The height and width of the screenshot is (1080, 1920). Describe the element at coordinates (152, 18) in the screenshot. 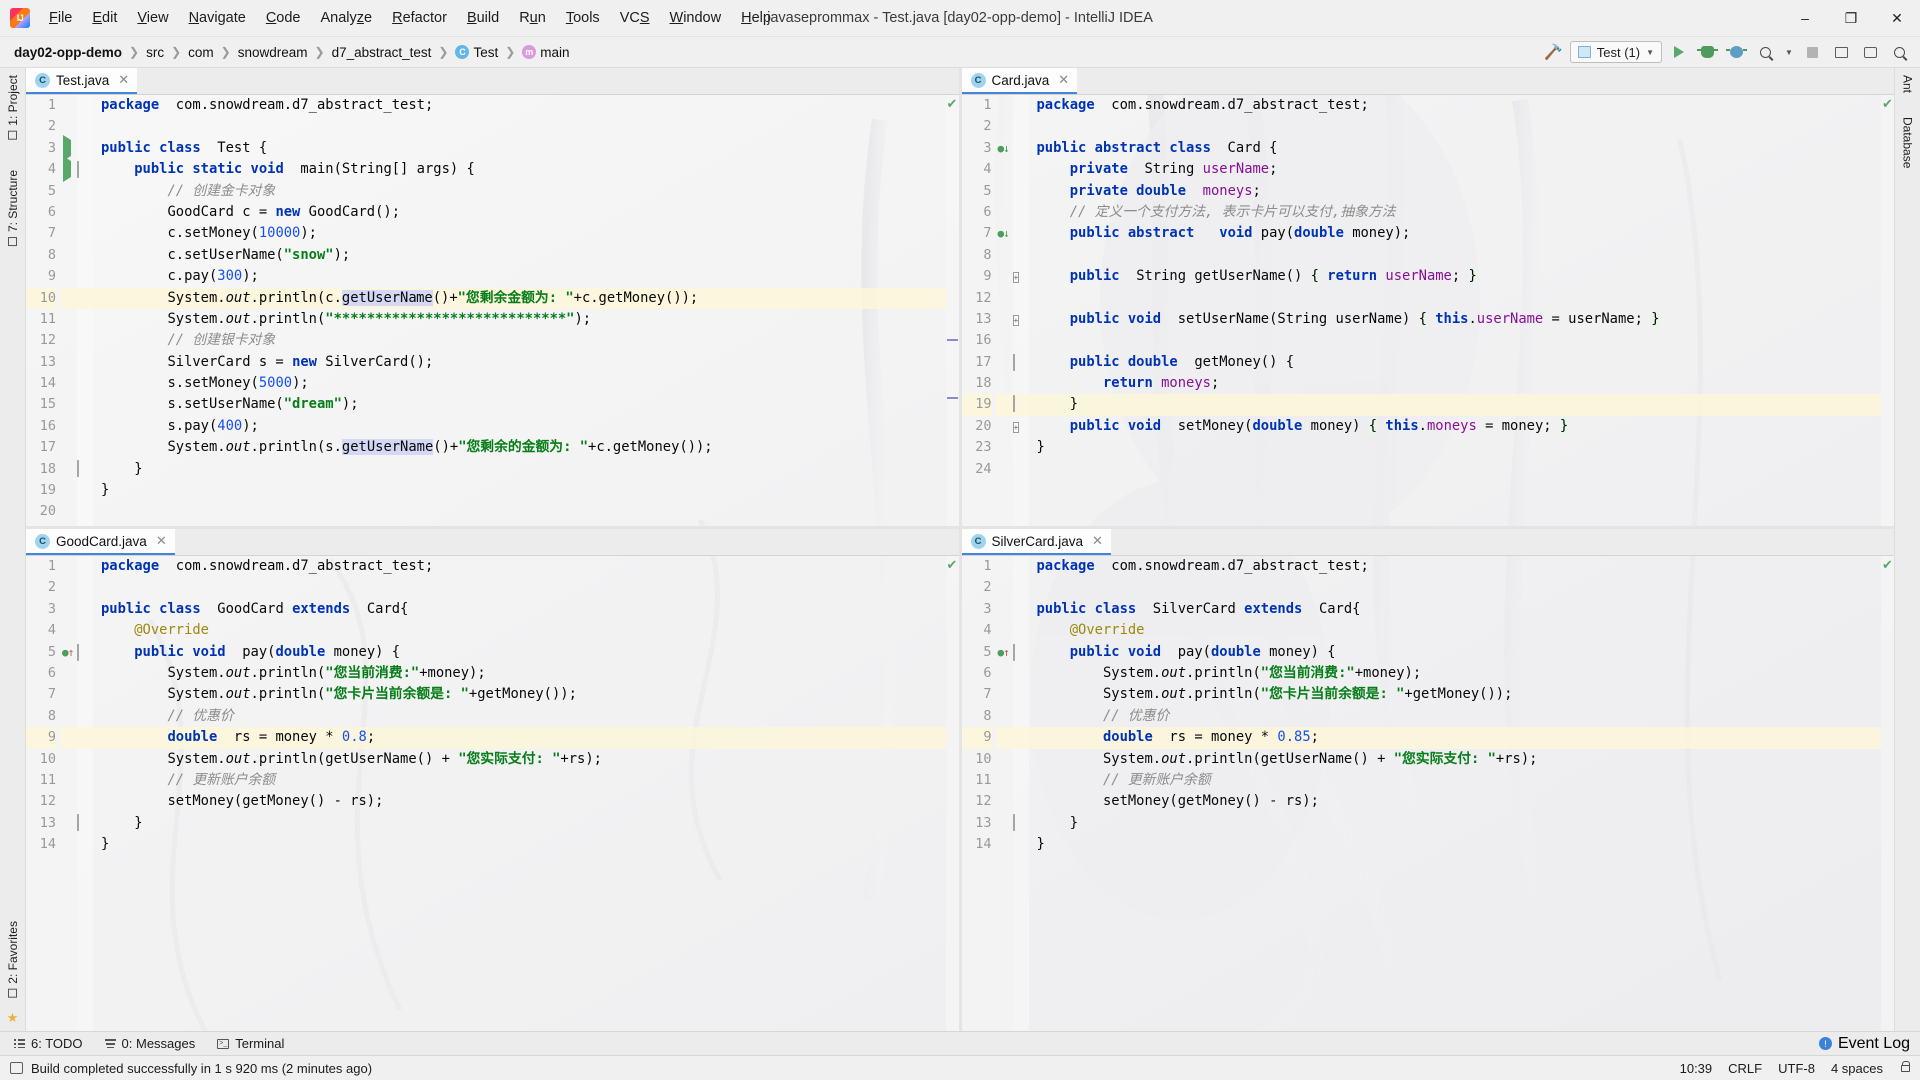

I see `menu-view: View` at that location.